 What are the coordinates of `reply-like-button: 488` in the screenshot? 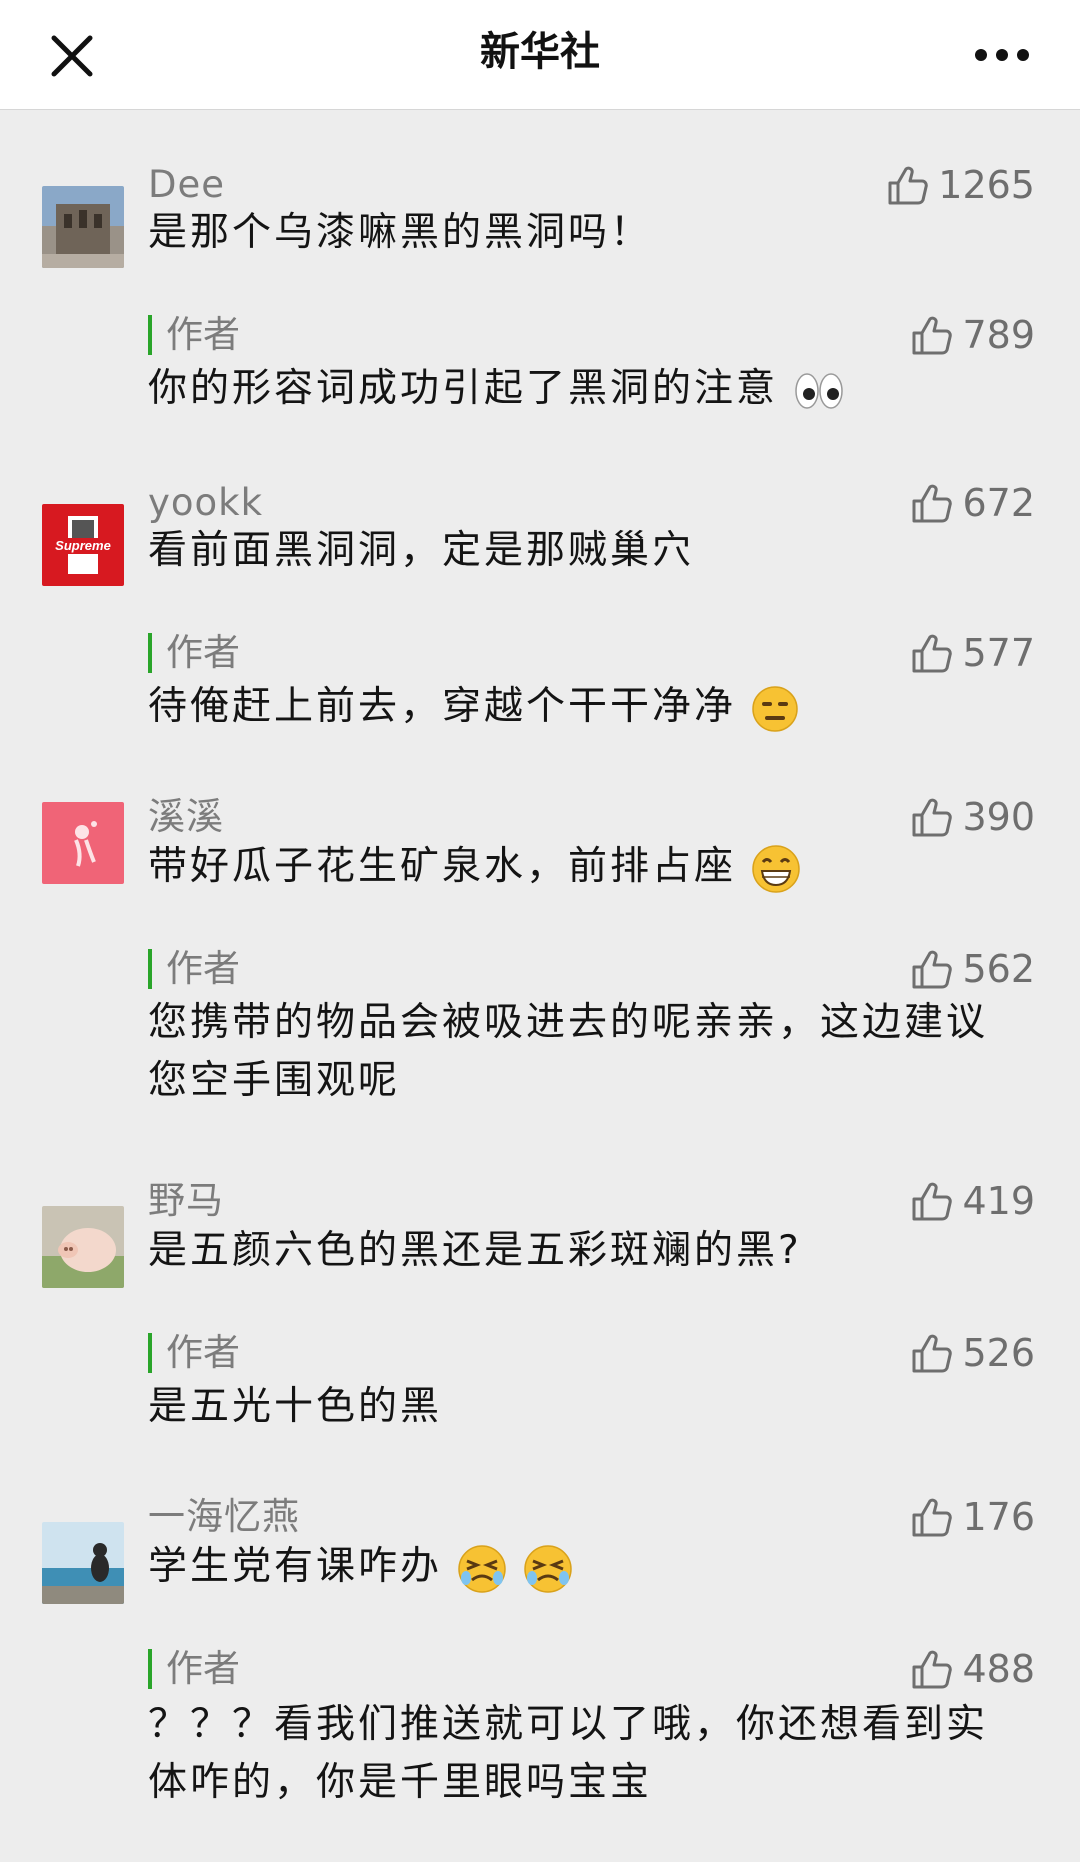 It's located at (972, 1669).